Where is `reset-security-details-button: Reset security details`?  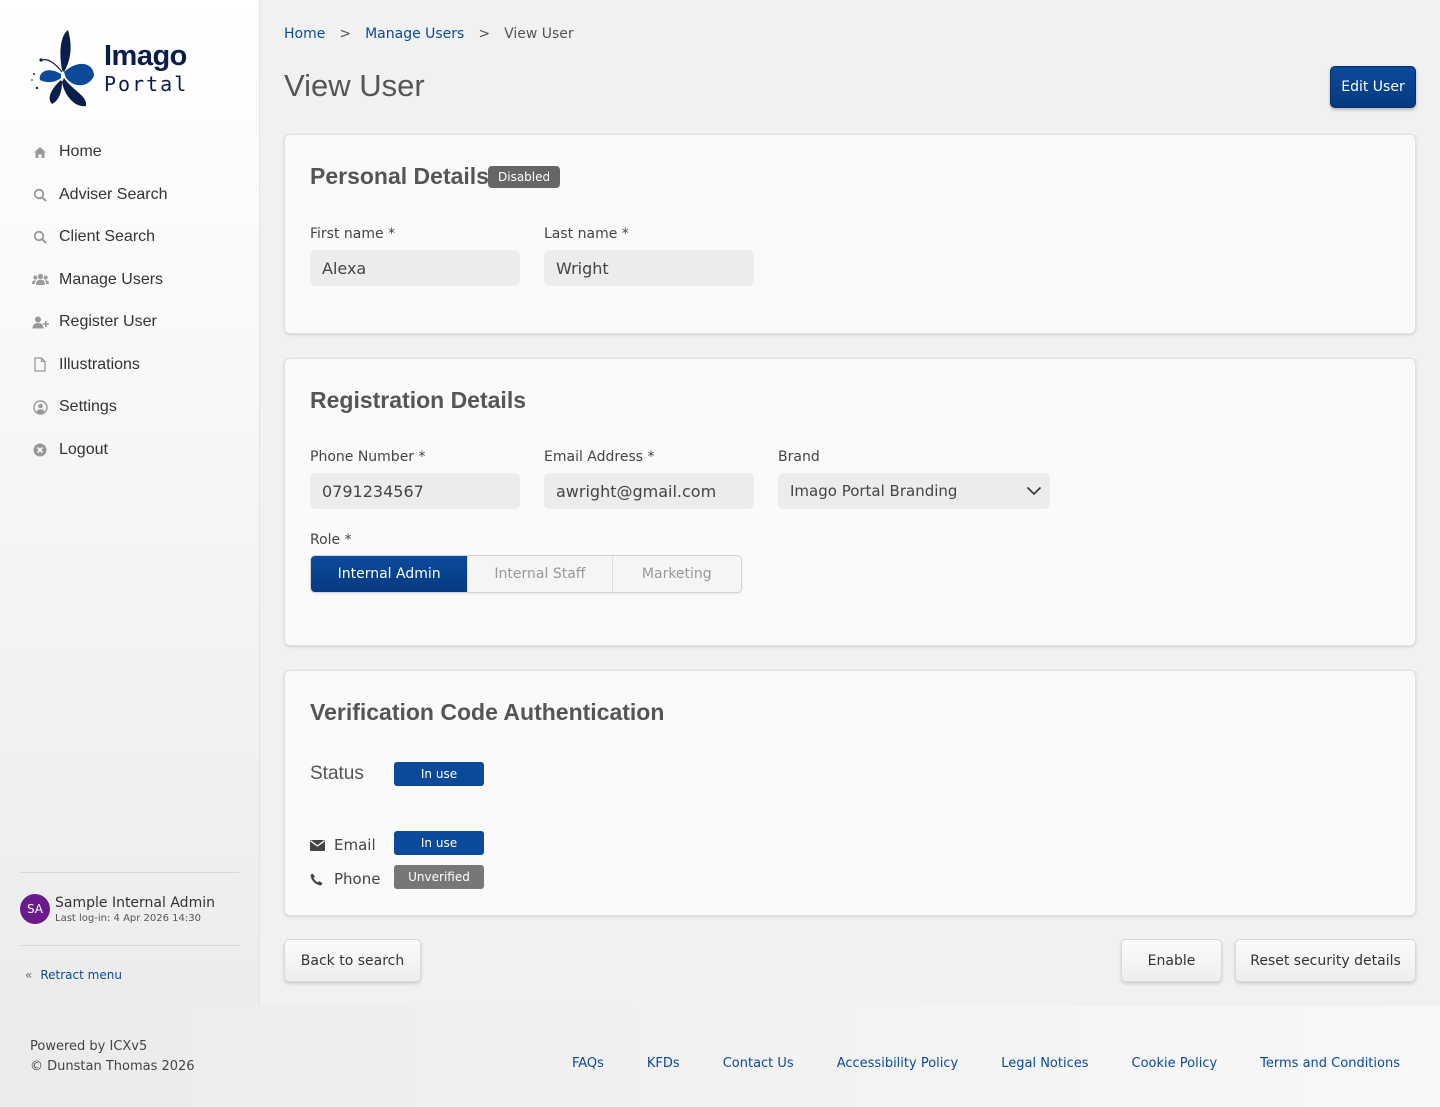
reset-security-details-button: Reset security details is located at coordinates (1325, 960).